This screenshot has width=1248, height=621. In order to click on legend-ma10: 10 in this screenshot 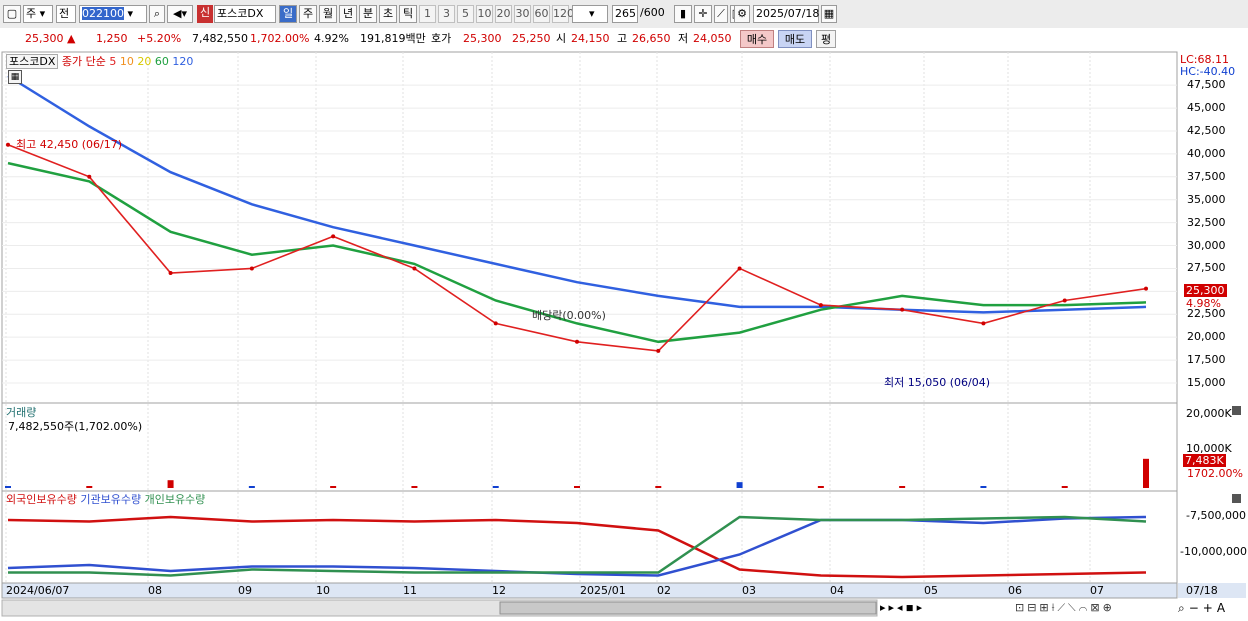, I will do `click(126, 61)`.